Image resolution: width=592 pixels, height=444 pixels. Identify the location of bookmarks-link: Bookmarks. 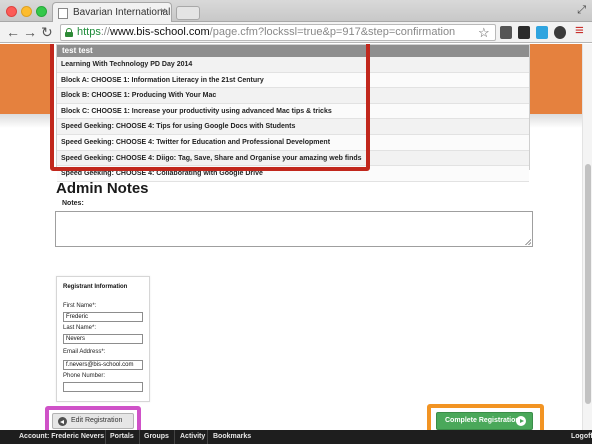
(232, 437).